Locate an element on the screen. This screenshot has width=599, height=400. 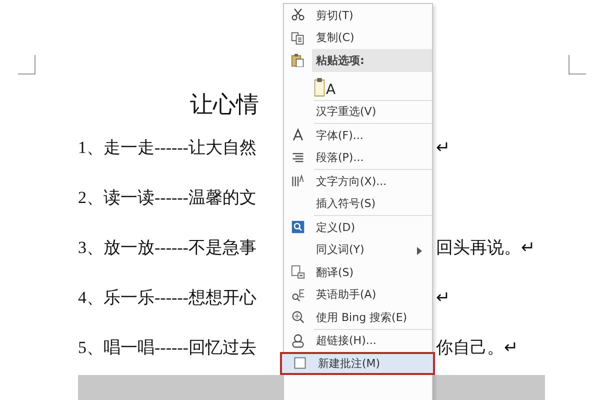
list-line-end: 回头再说。↵ is located at coordinates (485, 247).